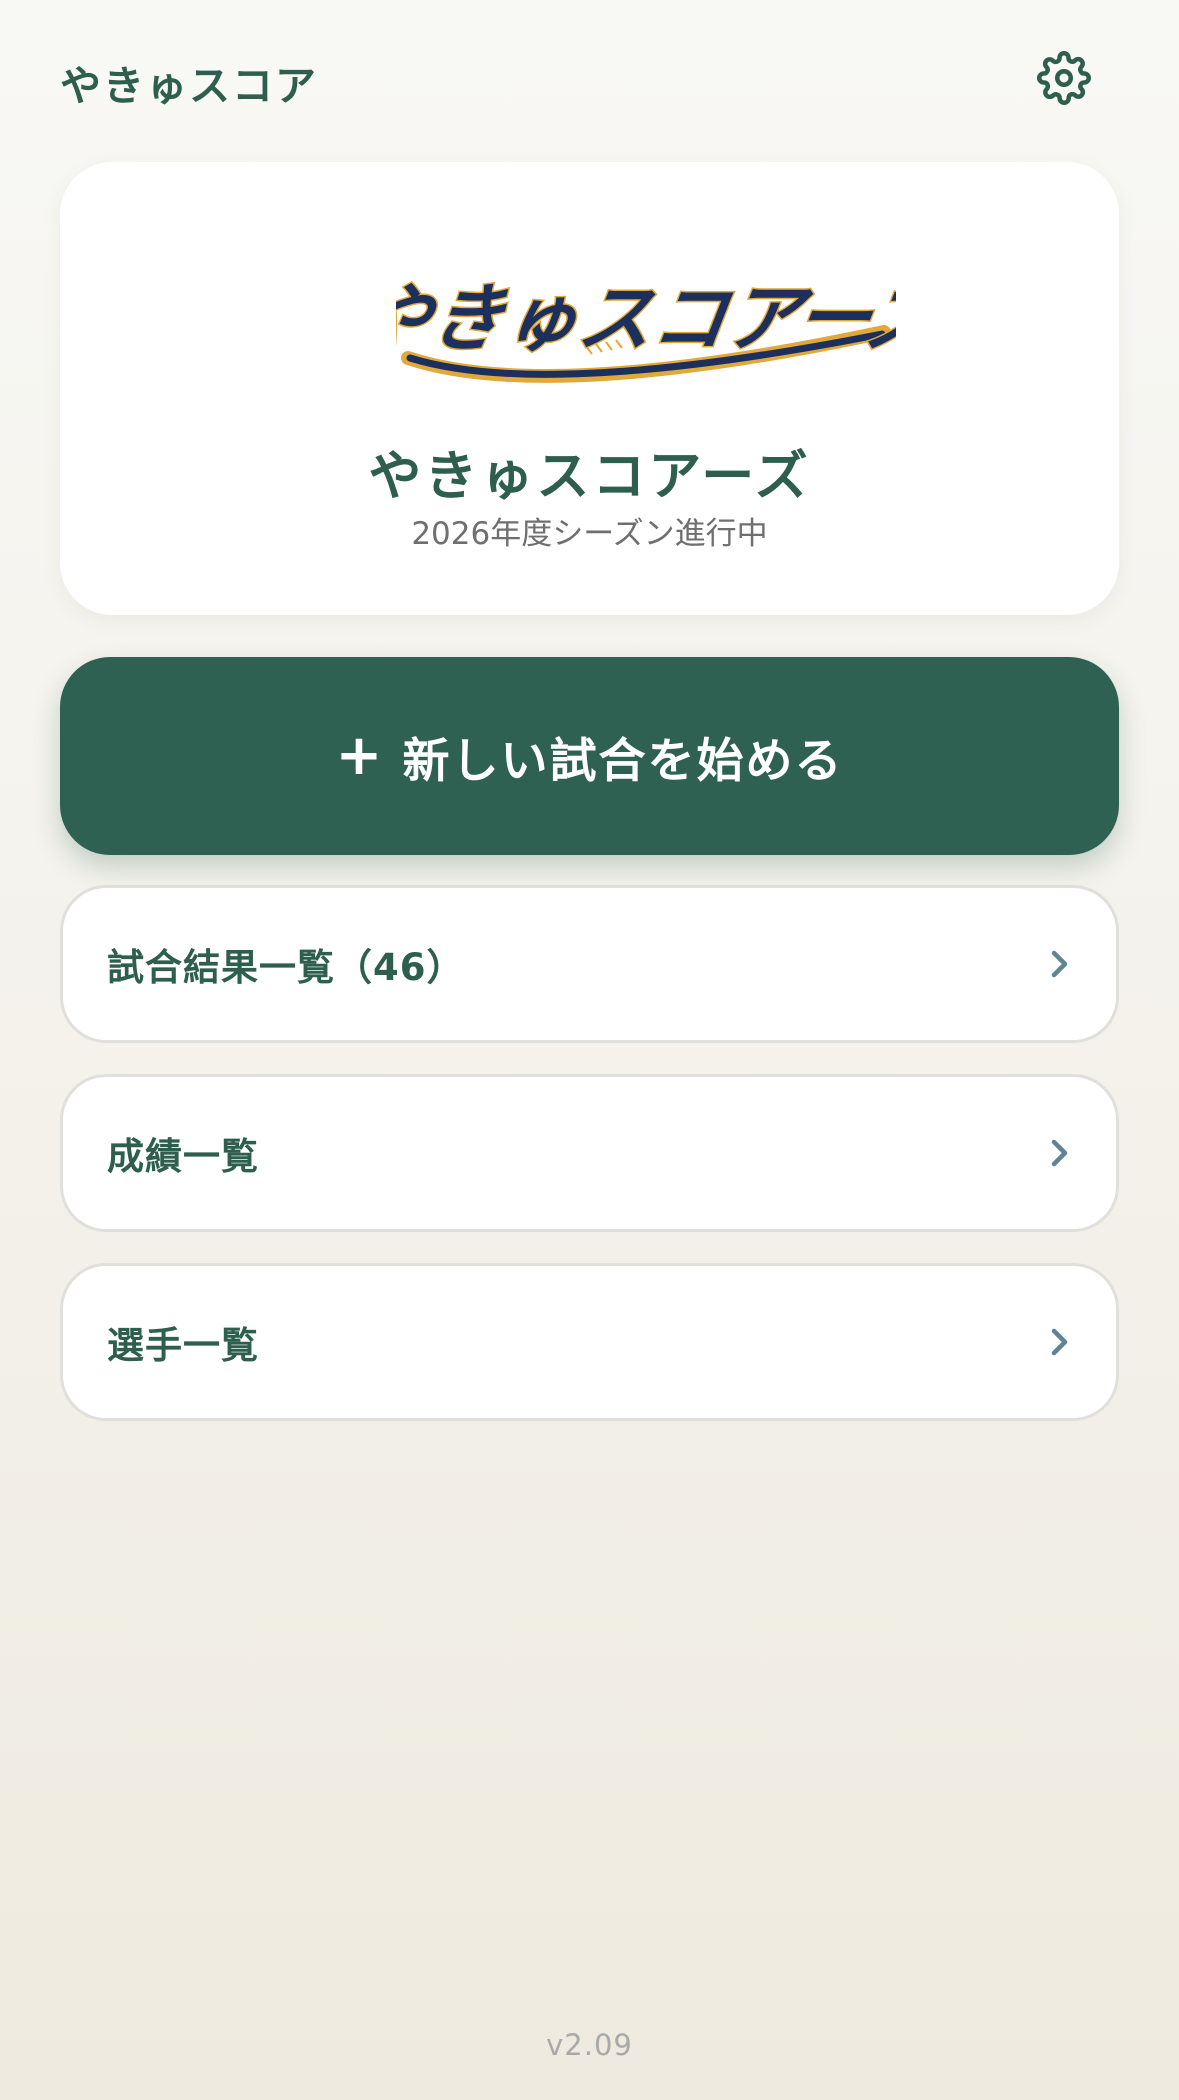 The height and width of the screenshot is (2100, 1179). I want to click on menu-item-label: 試合結果一覧（46）, so click(286, 967).